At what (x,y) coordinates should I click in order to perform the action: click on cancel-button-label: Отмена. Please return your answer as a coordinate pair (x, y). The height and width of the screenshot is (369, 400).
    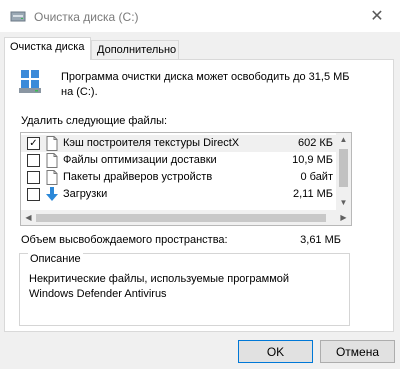
    Looking at the image, I should click on (357, 351).